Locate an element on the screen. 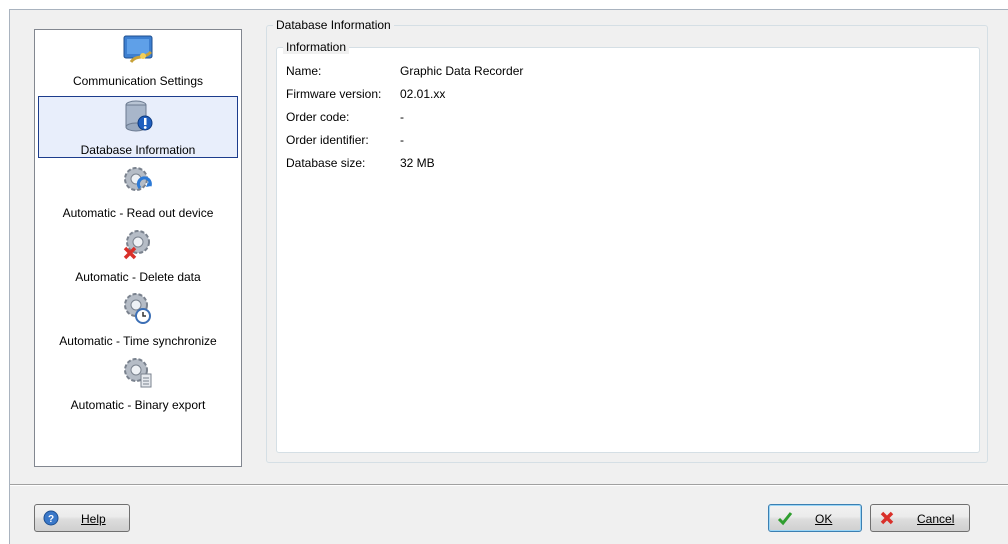 The width and height of the screenshot is (1008, 544). help-button: ? Help is located at coordinates (82, 518).